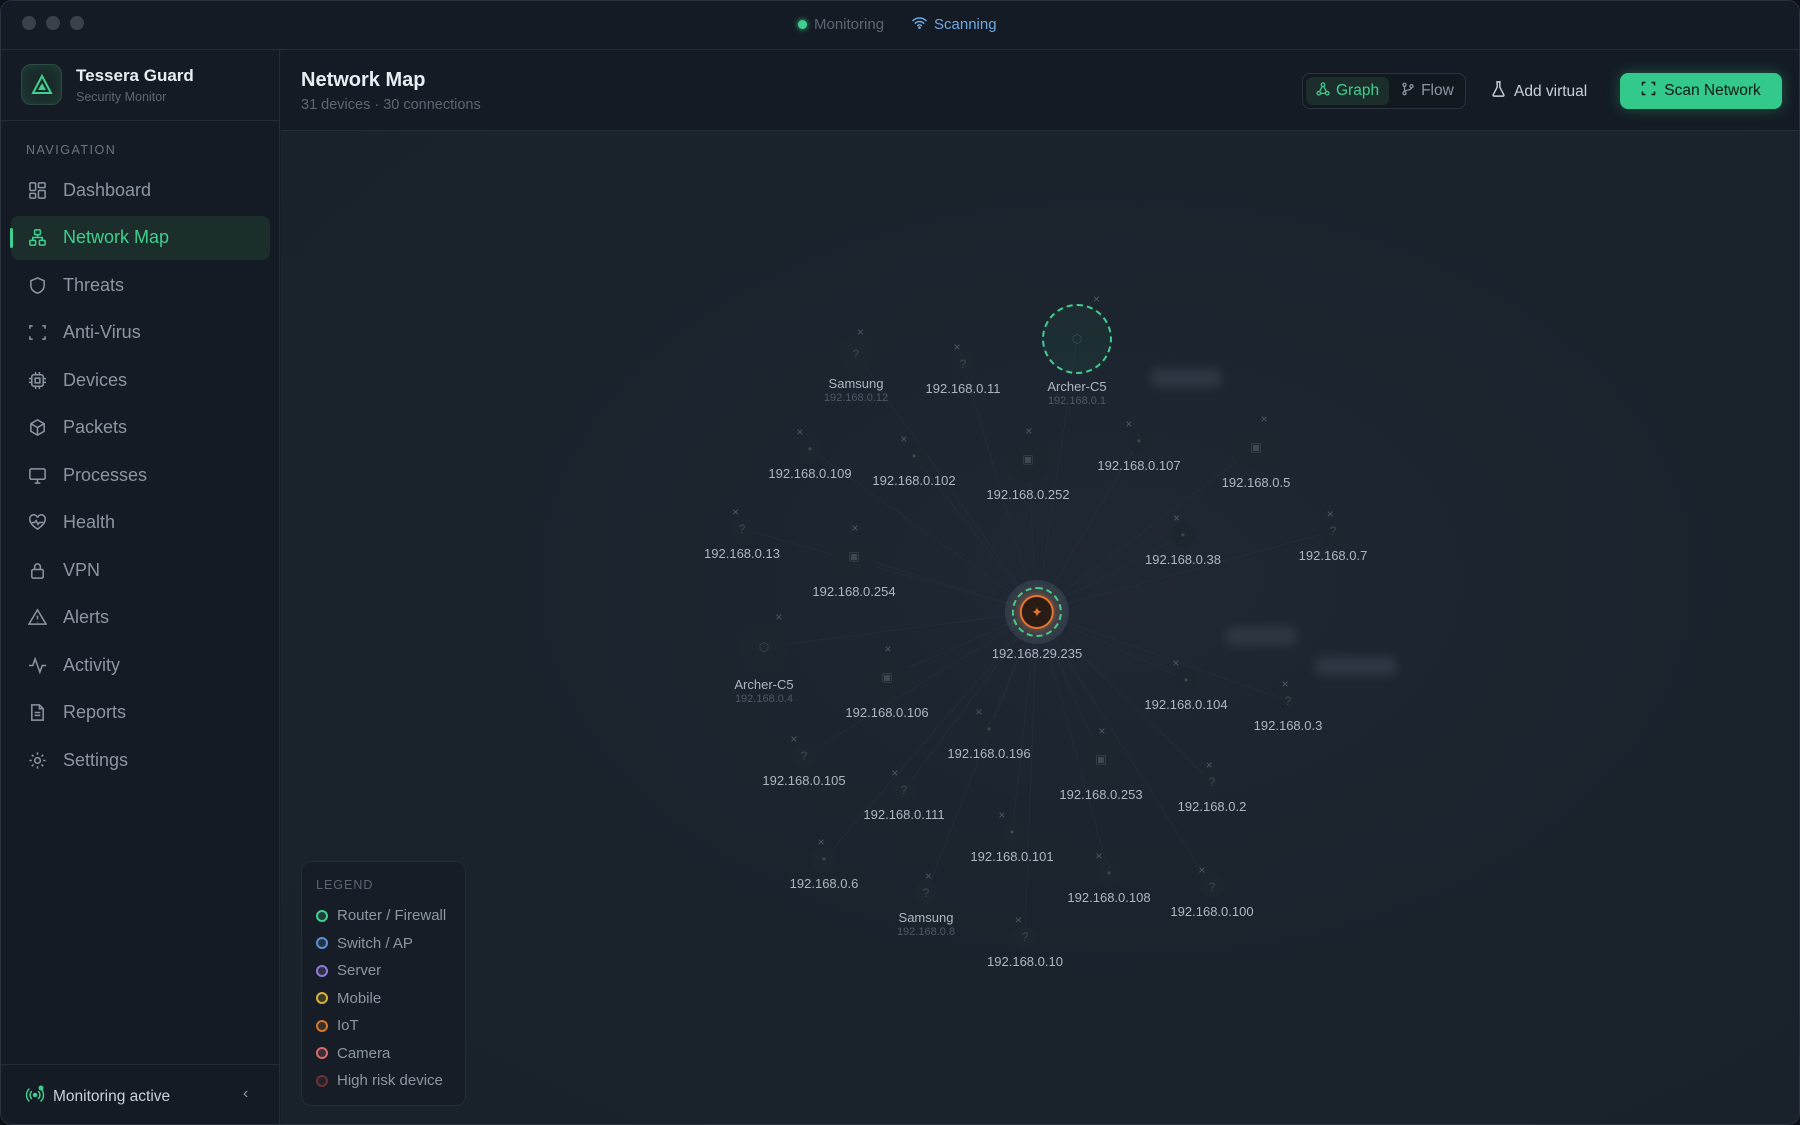 This screenshot has width=1800, height=1125. What do you see at coordinates (140, 475) in the screenshot?
I see `sidebar-item-processes: Processes` at bounding box center [140, 475].